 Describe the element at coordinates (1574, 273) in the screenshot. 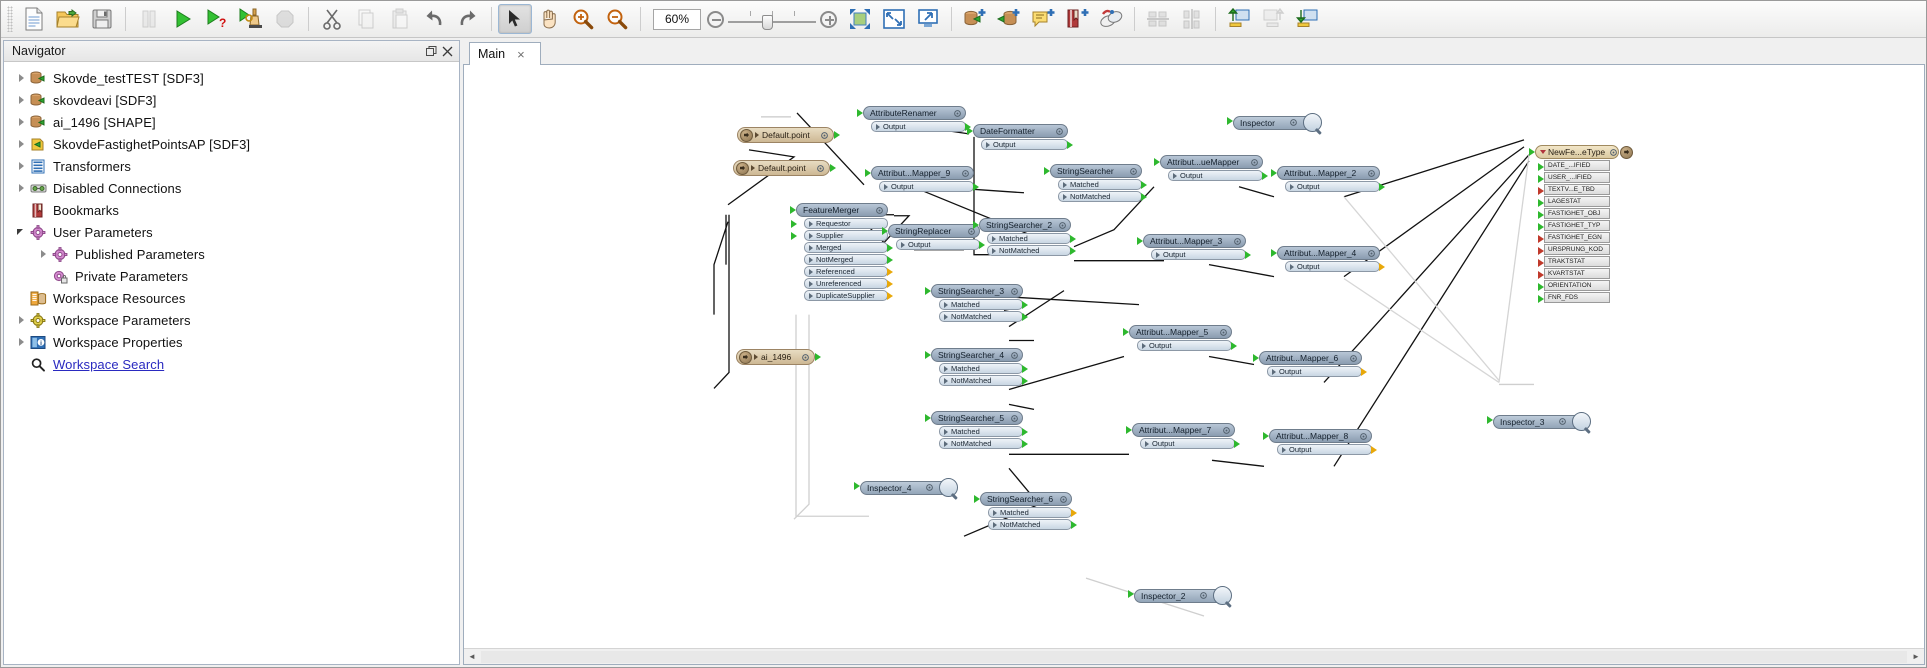

I see `feature-attribute: KVARTSTAT` at that location.